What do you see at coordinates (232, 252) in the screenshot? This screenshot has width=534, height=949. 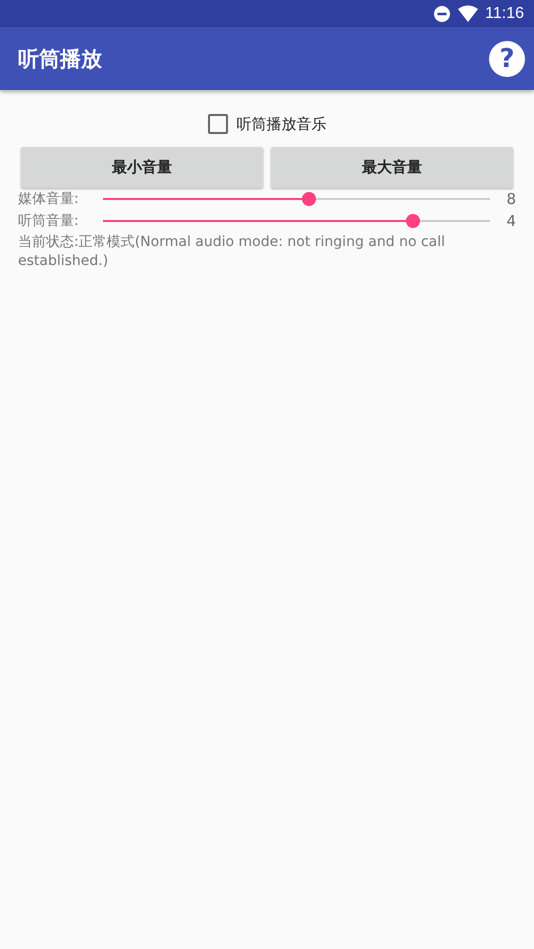 I see `status-text: 当前状态:正常模式(Normal audio mode: not ringing and no call established.)` at bounding box center [232, 252].